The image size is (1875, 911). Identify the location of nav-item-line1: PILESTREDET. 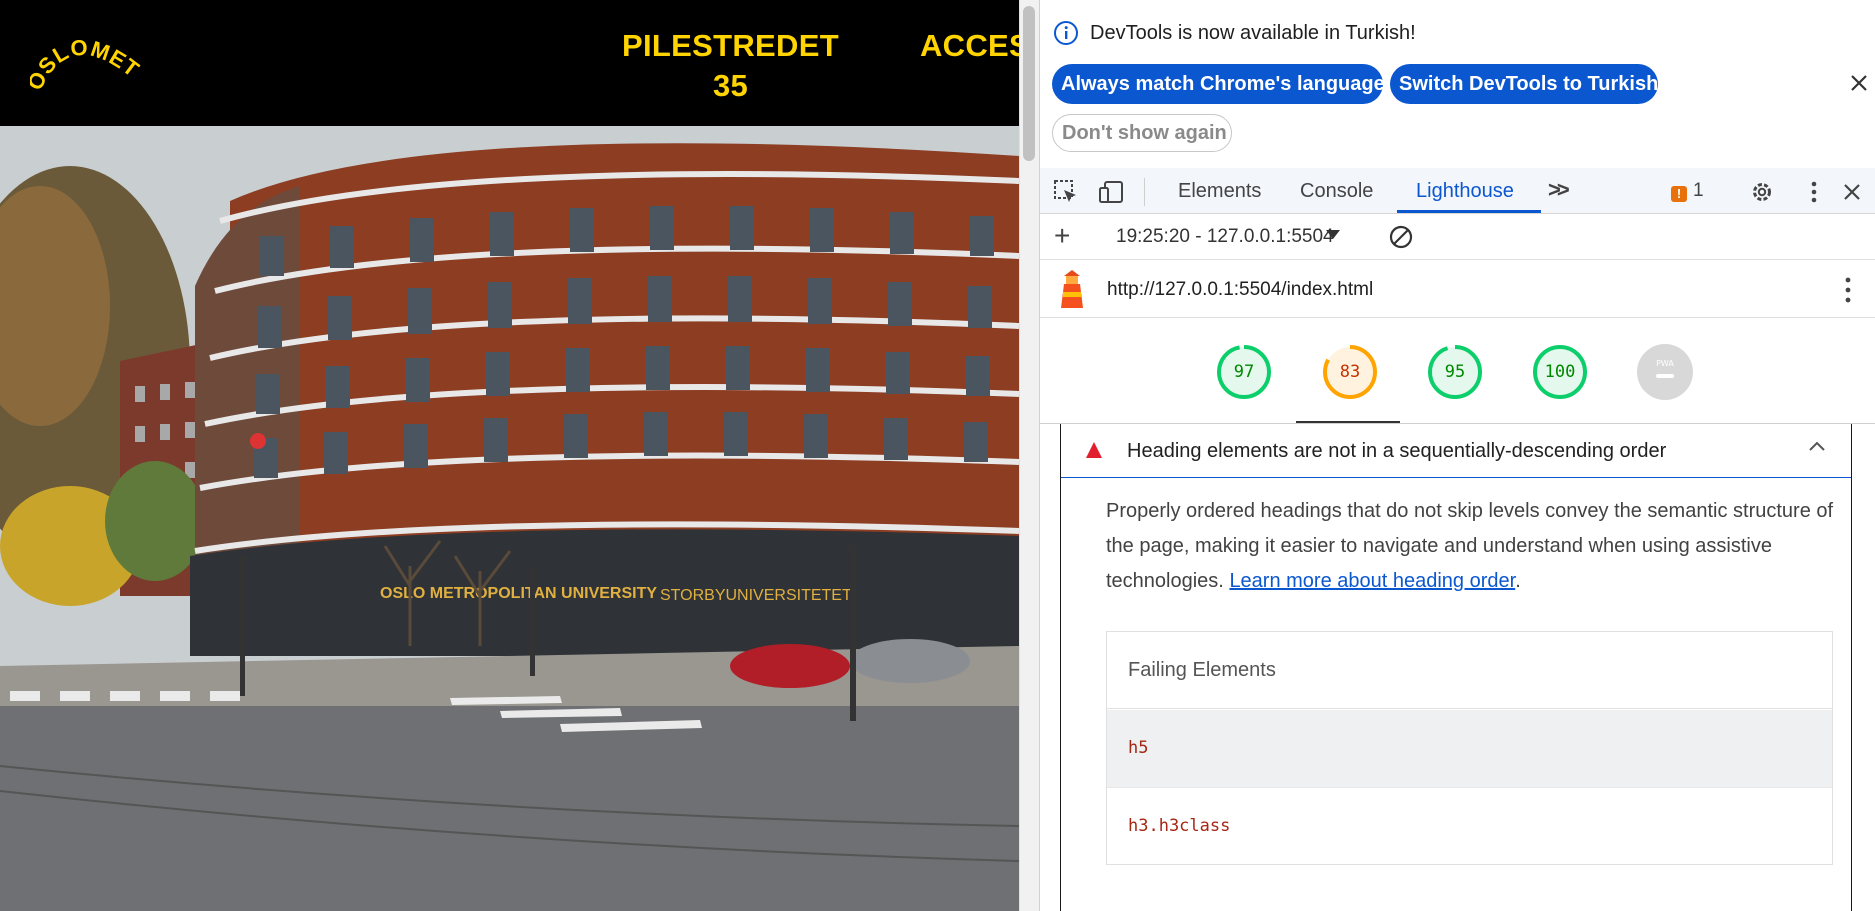
(730, 45).